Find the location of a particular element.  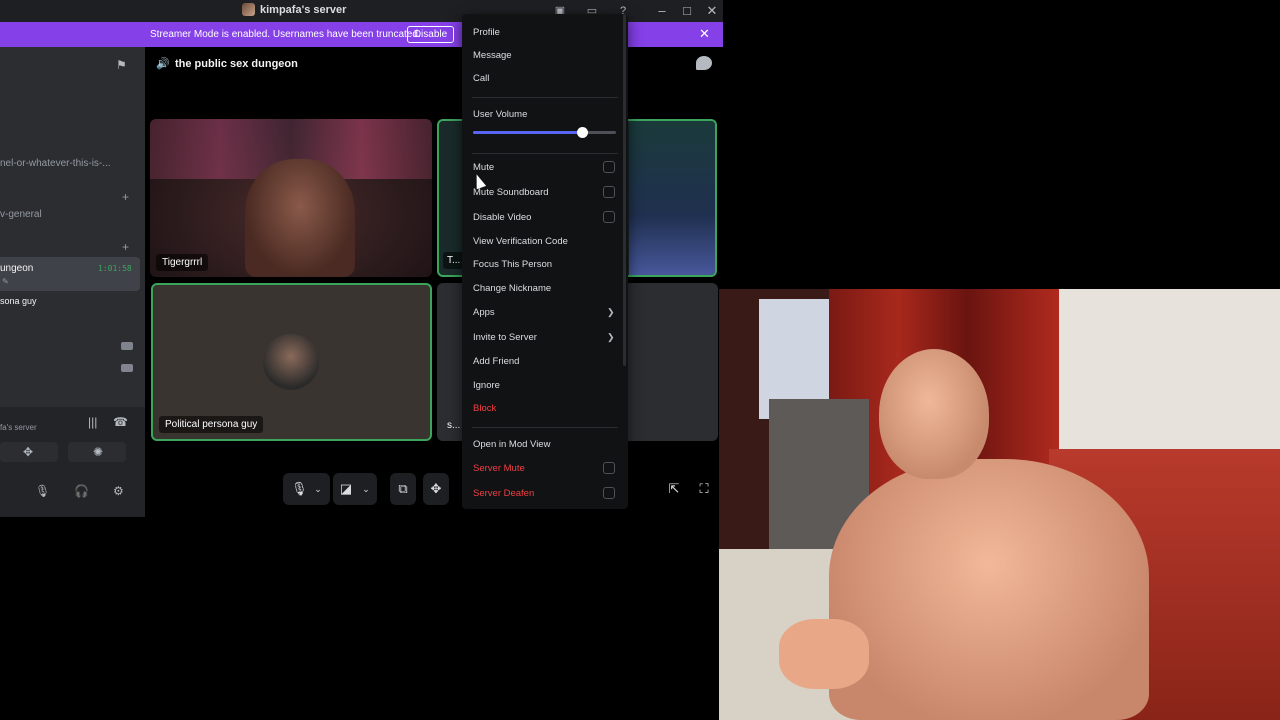

soundboard-icon: ✺ is located at coordinates (98, 452).